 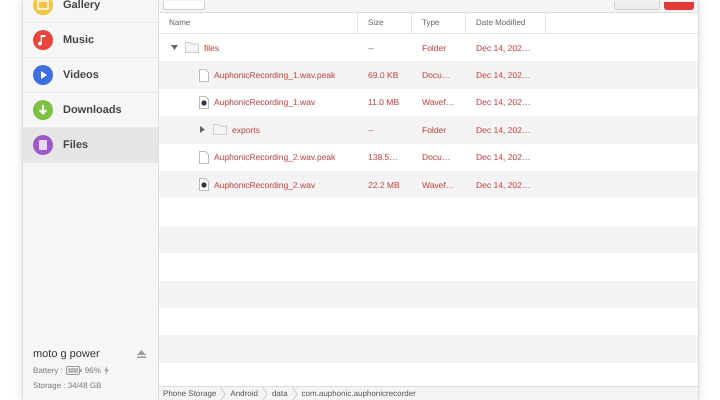 What do you see at coordinates (141, 354) in the screenshot?
I see `eject-icon` at bounding box center [141, 354].